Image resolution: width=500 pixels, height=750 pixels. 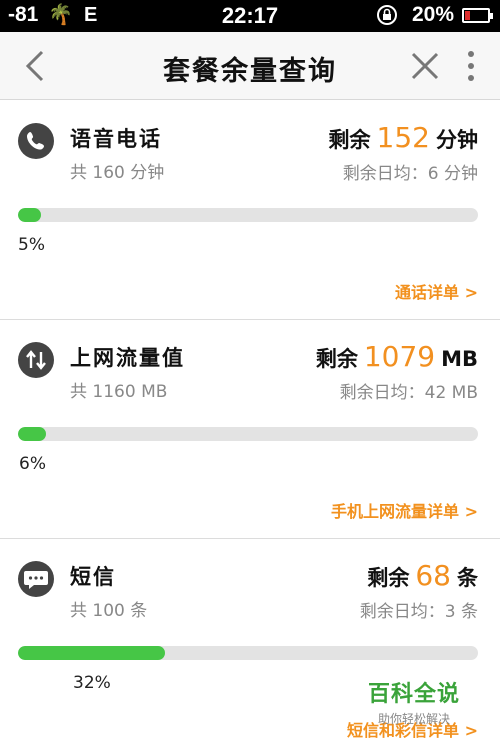 I want to click on remaining-amount: 剩余 1079 MB, so click(x=397, y=356).